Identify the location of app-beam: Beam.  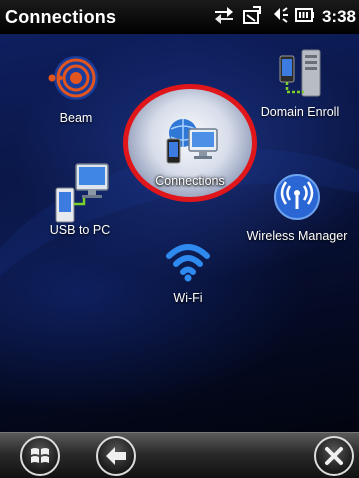
(76, 88).